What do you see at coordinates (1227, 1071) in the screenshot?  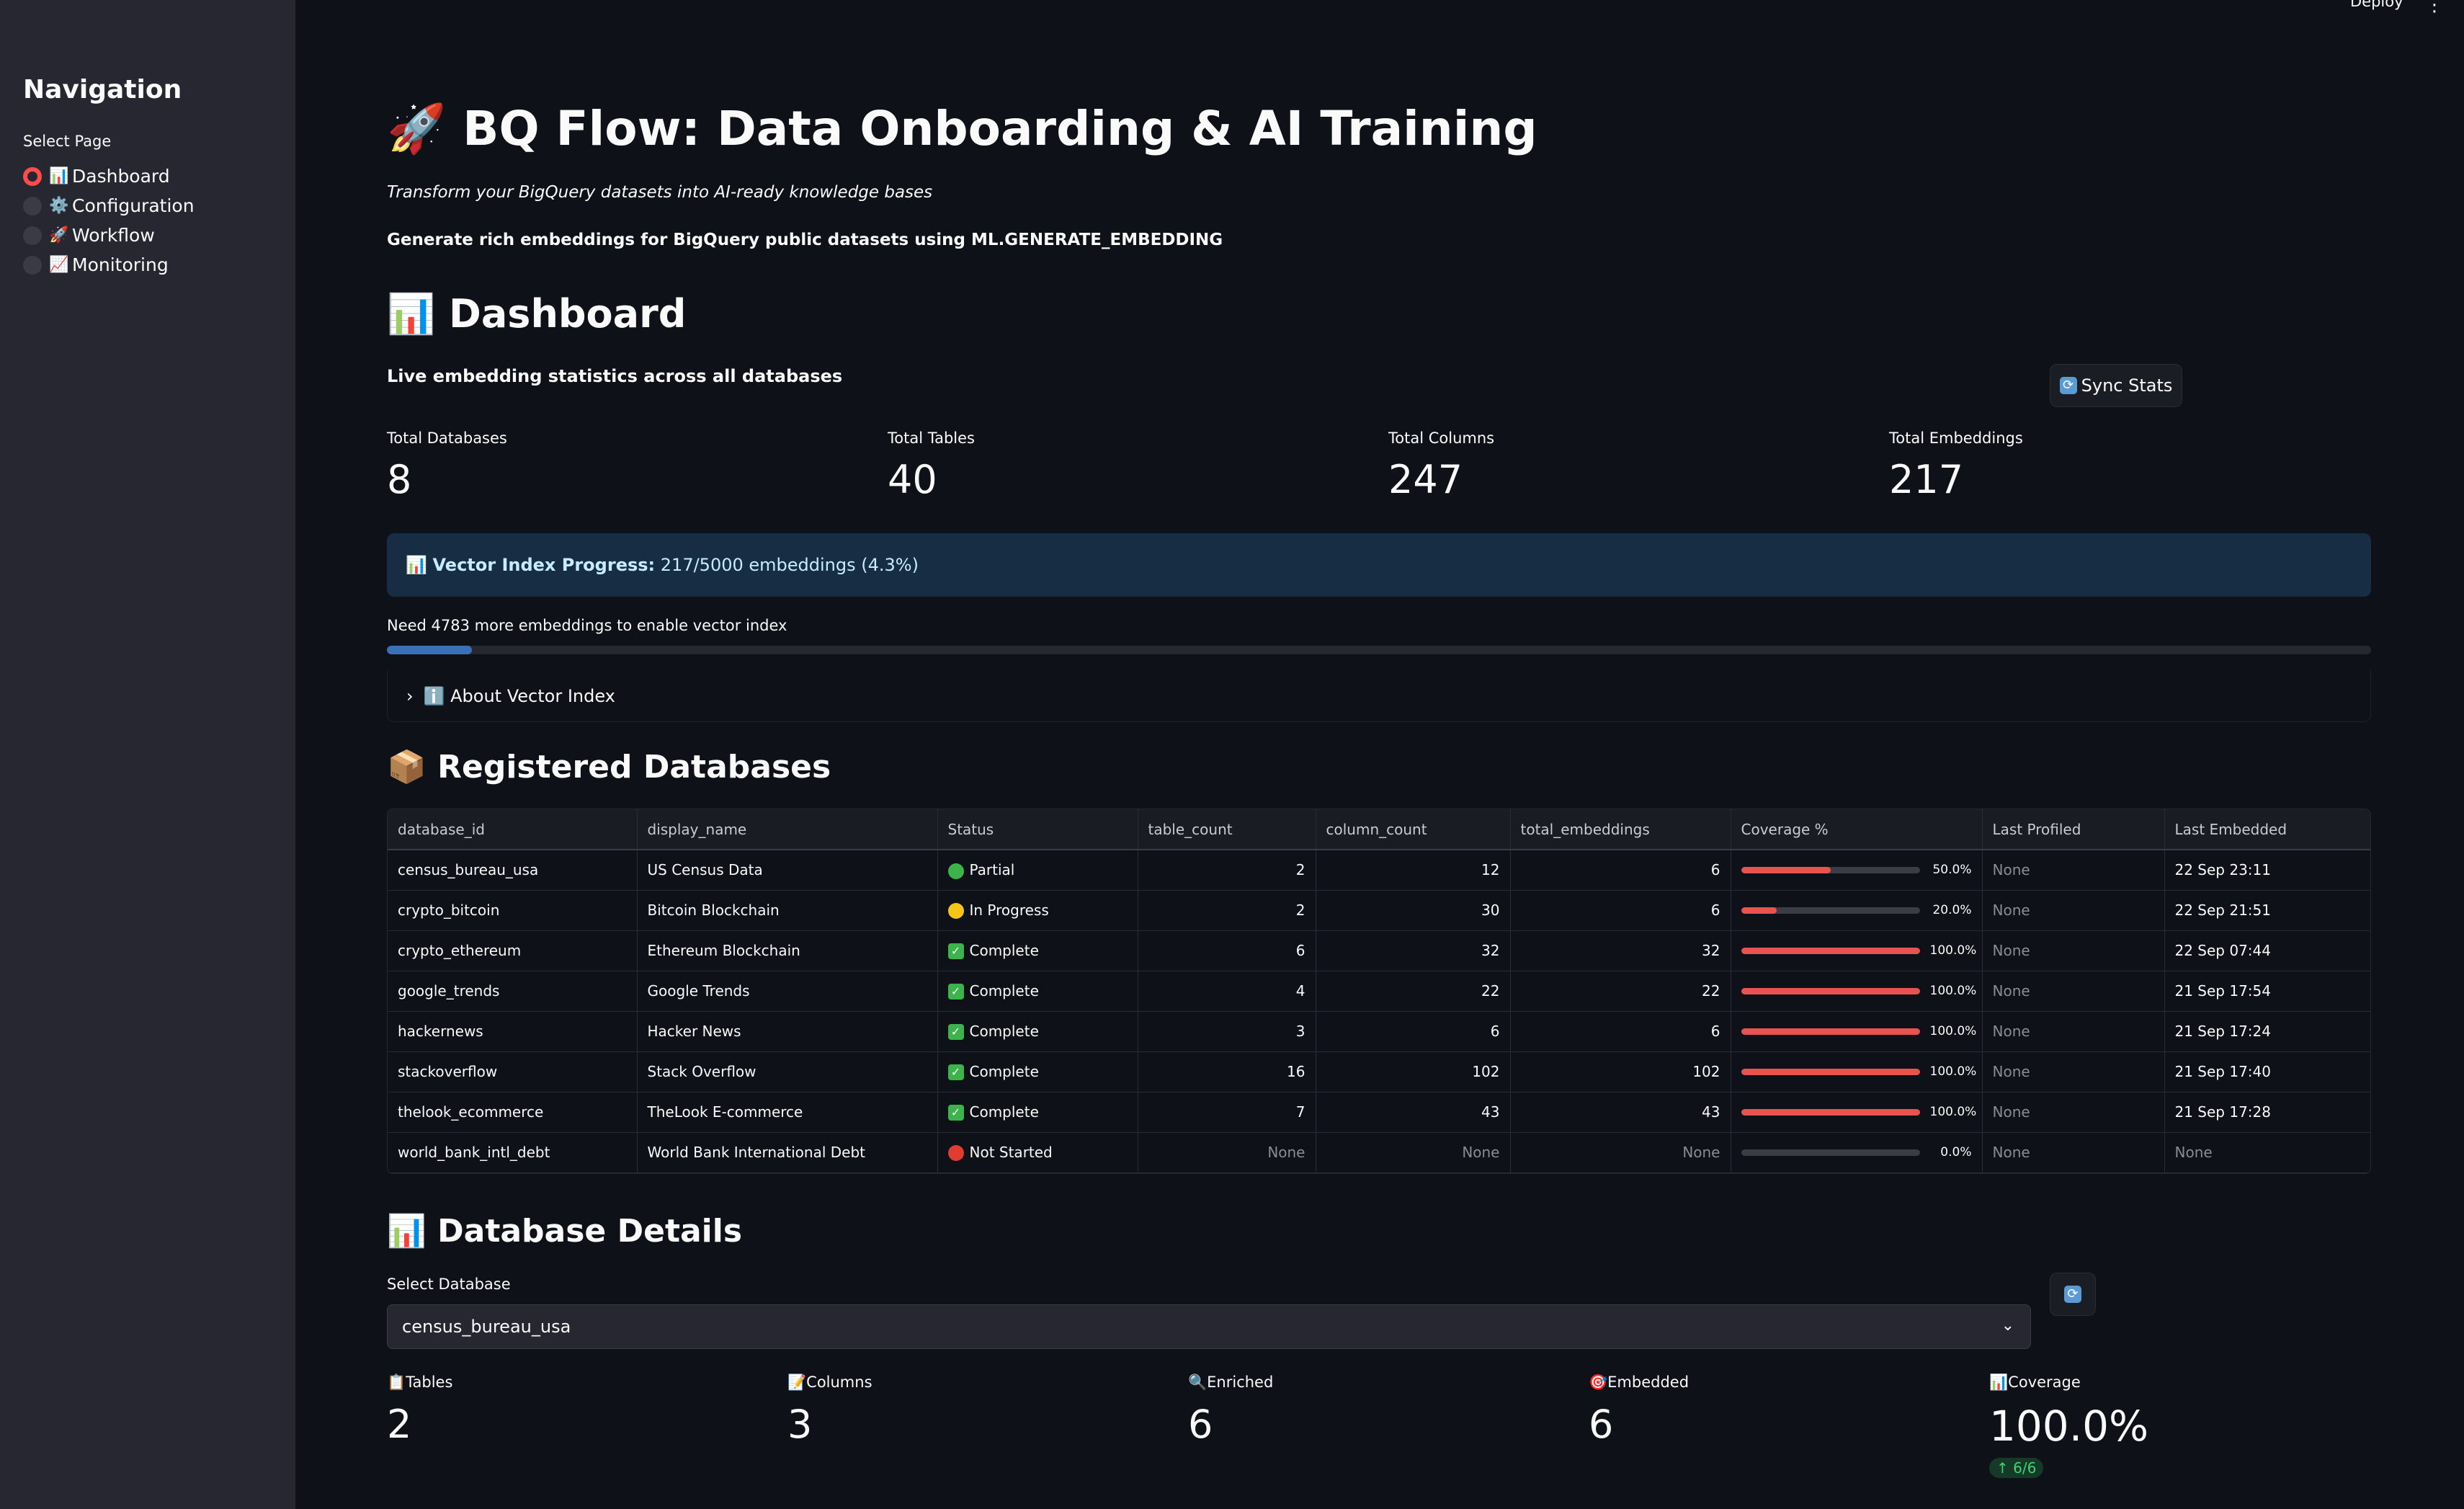 I see `table-cell: 16` at bounding box center [1227, 1071].